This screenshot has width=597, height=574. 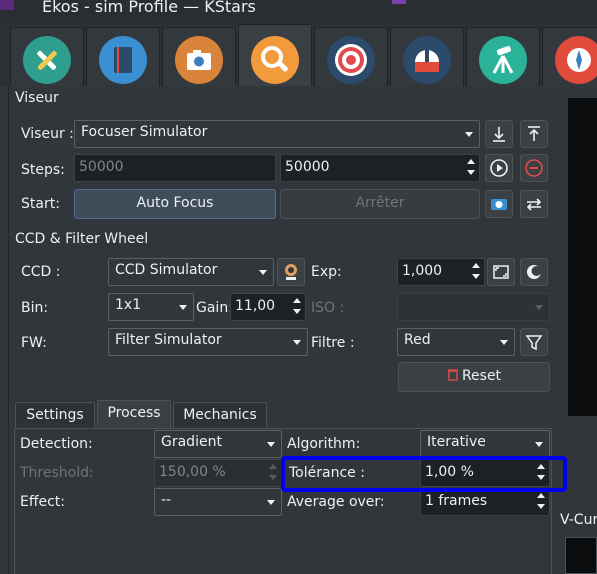 I want to click on auto-focus-button: Auto Focus, so click(x=175, y=204).